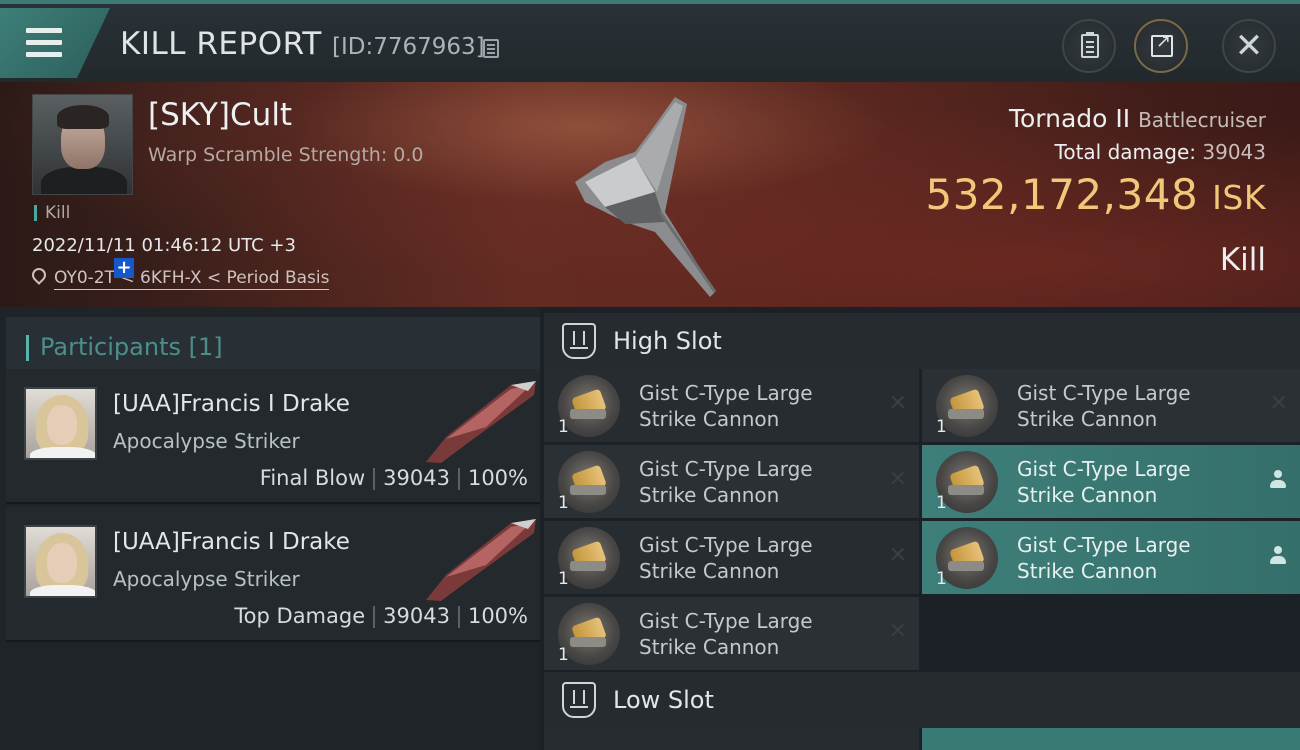  I want to click on location-link: OY0-2T < 6KFH-X < Period Basis, so click(192, 279).